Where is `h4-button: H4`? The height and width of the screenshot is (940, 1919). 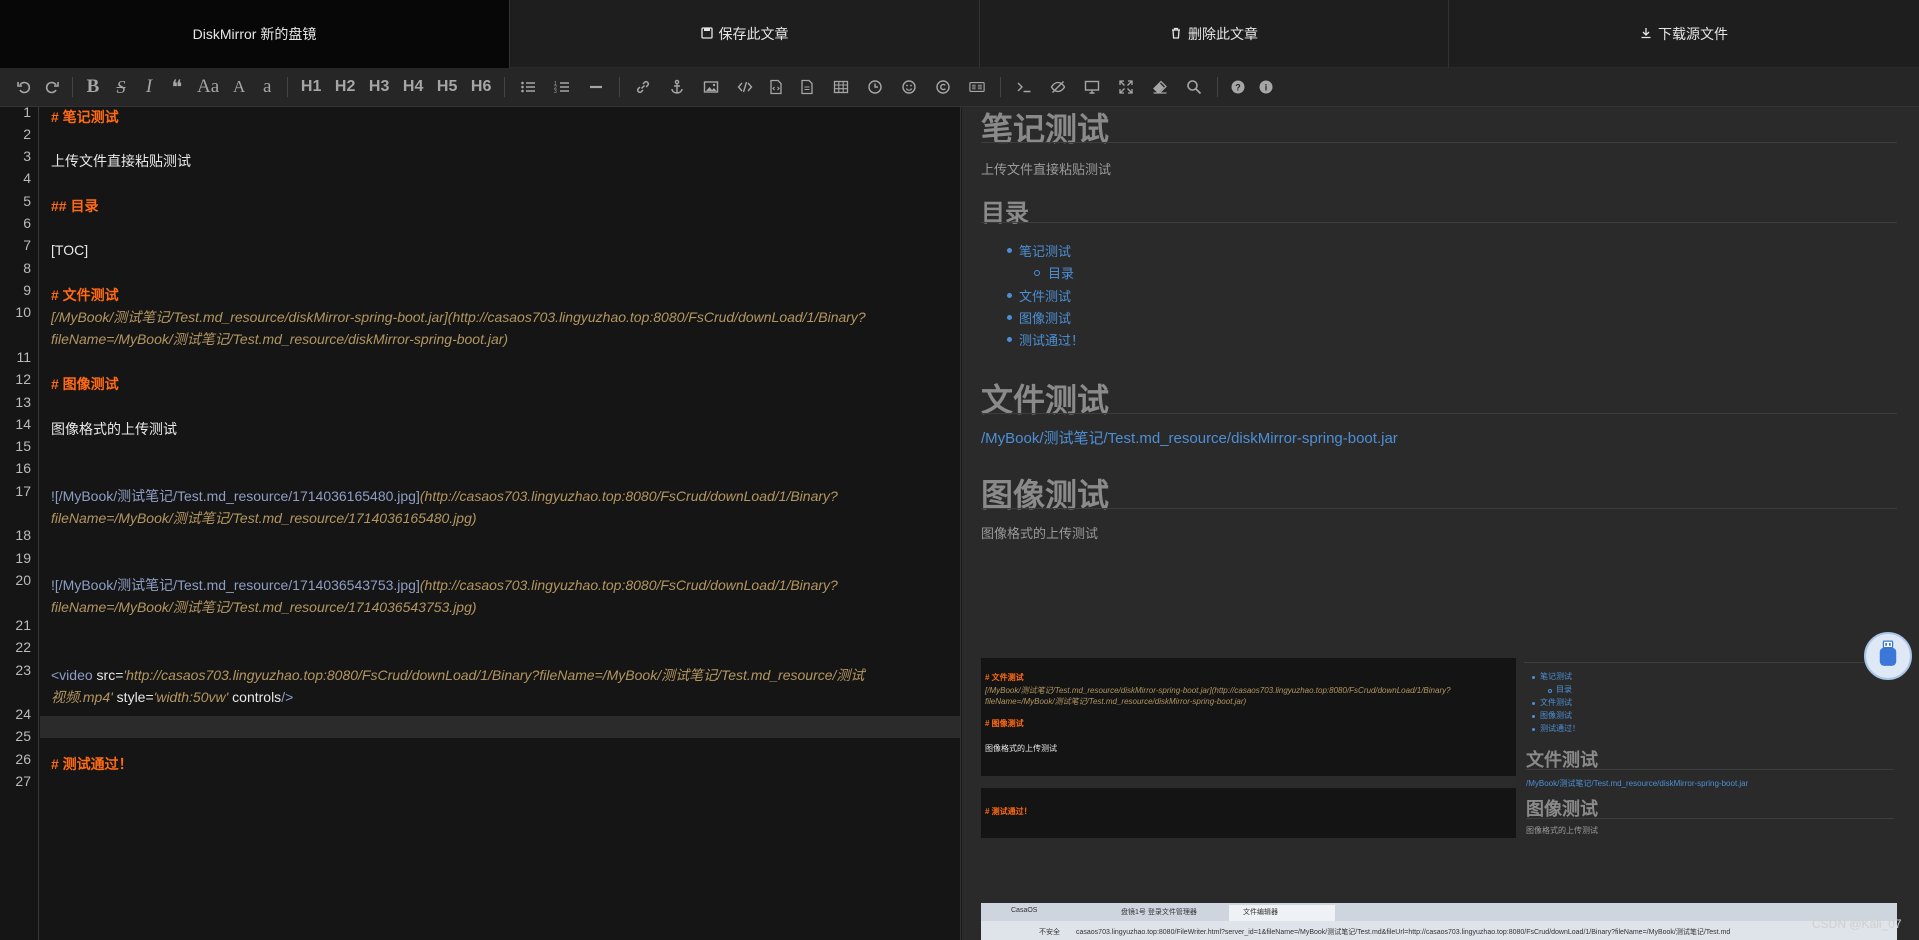 h4-button: H4 is located at coordinates (413, 87).